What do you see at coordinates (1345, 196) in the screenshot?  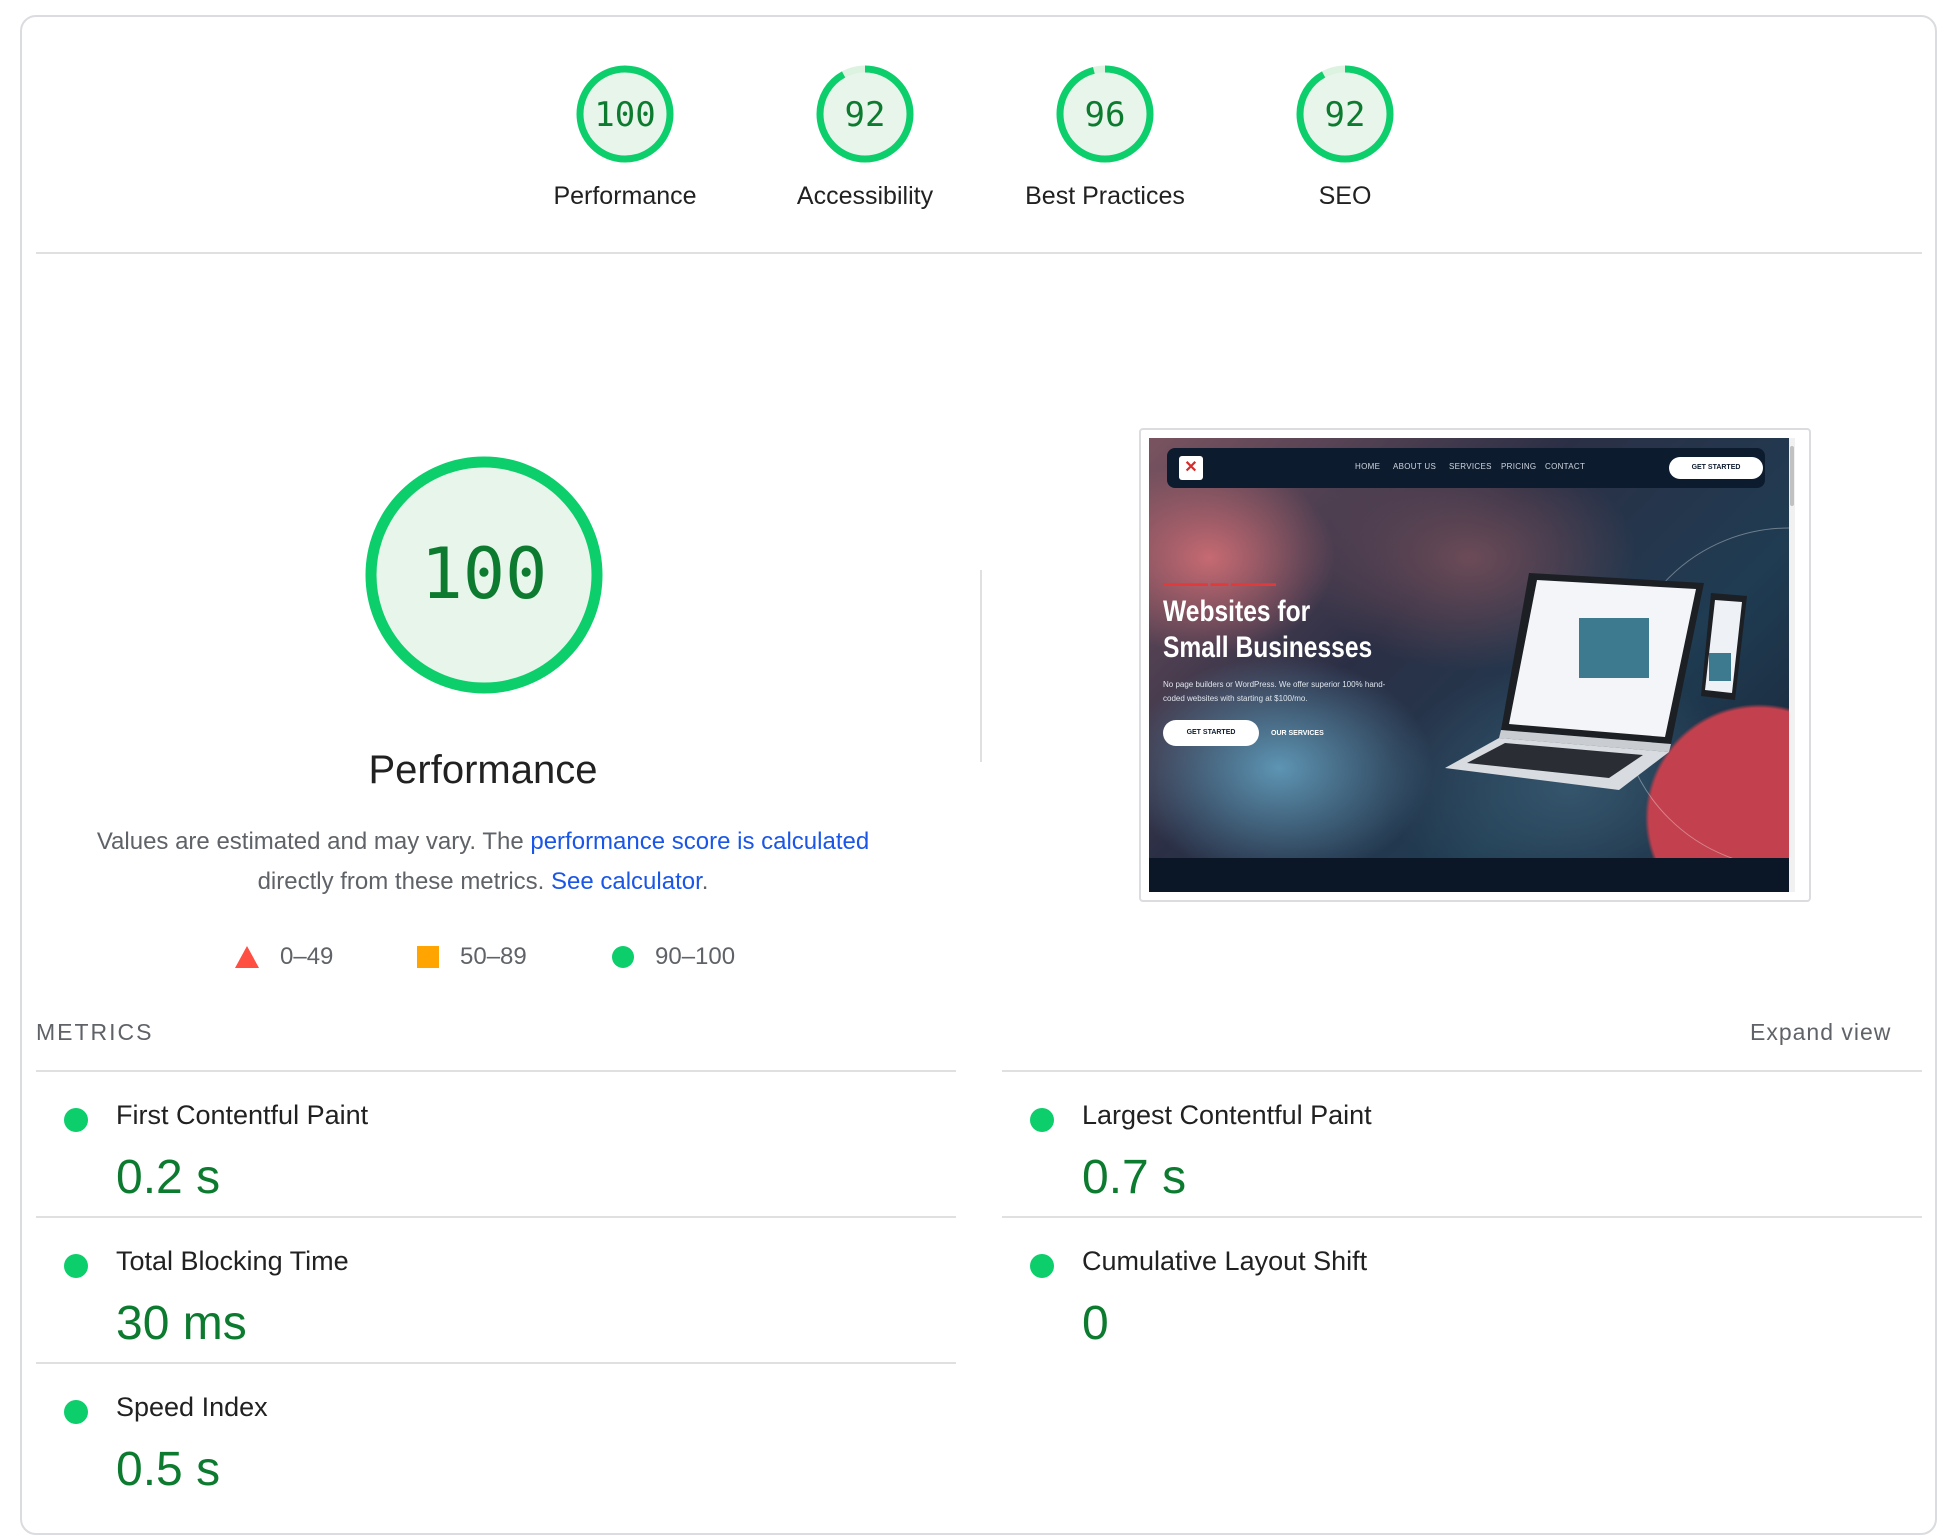 I see `gauge-label: SEO` at bounding box center [1345, 196].